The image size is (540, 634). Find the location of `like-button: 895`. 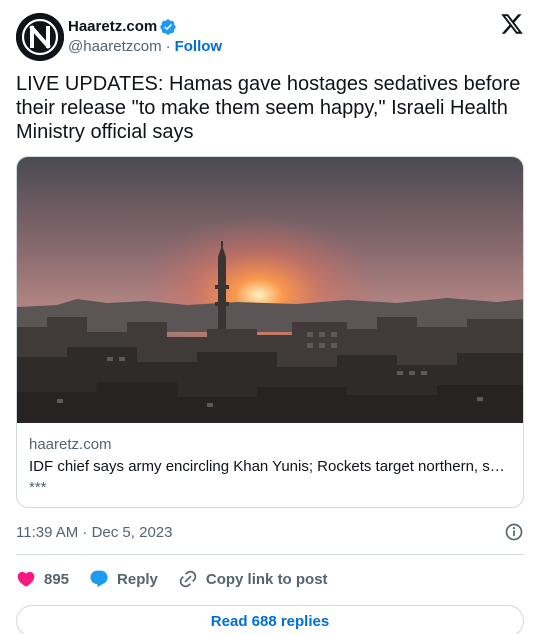

like-button: 895 is located at coordinates (42, 579).